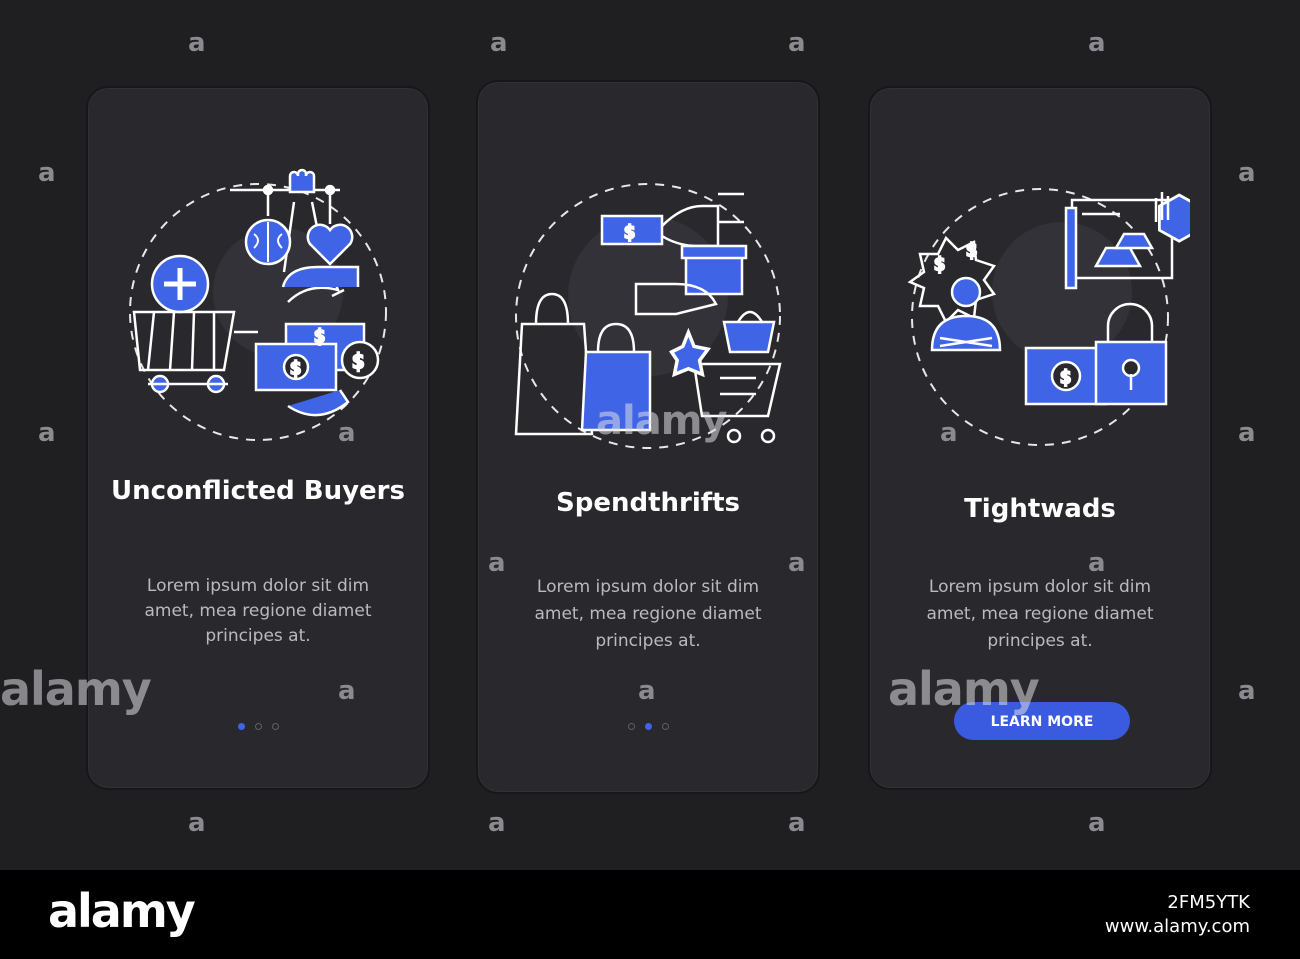  I want to click on stop-hand-icon, so click(1172, 217).